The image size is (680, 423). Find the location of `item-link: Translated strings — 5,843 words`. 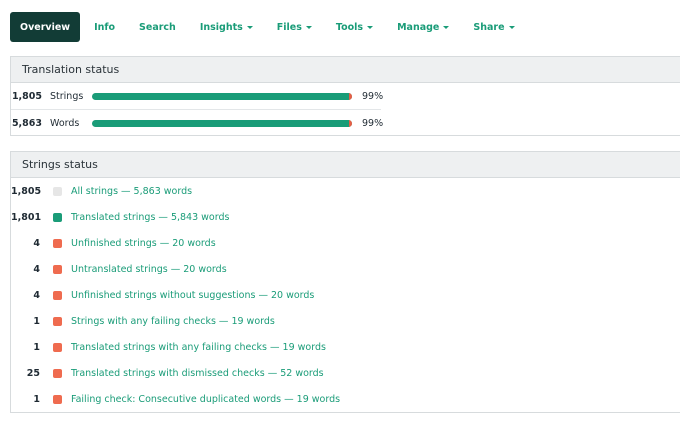

item-link: Translated strings — 5,843 words is located at coordinates (150, 217).